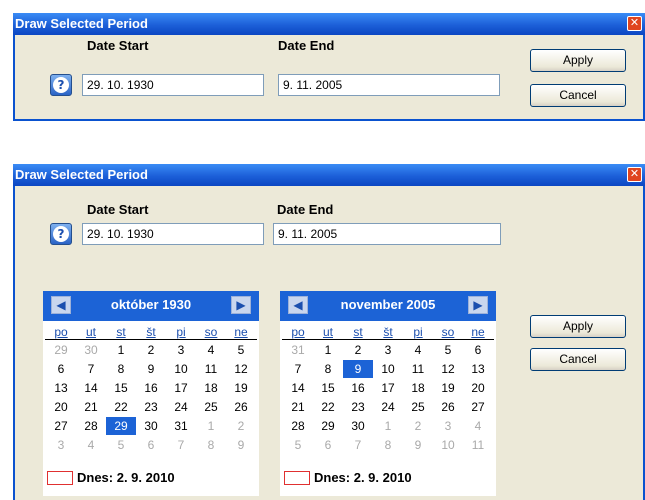  I want to click on selected-day-cell: 29, so click(121, 426).